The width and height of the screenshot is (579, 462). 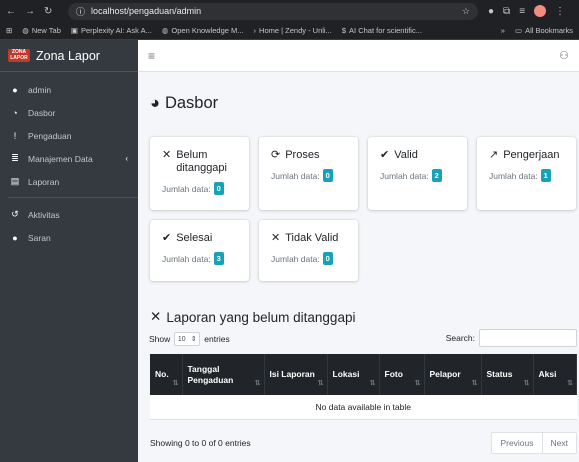 What do you see at coordinates (528, 338) in the screenshot?
I see `search-input` at bounding box center [528, 338].